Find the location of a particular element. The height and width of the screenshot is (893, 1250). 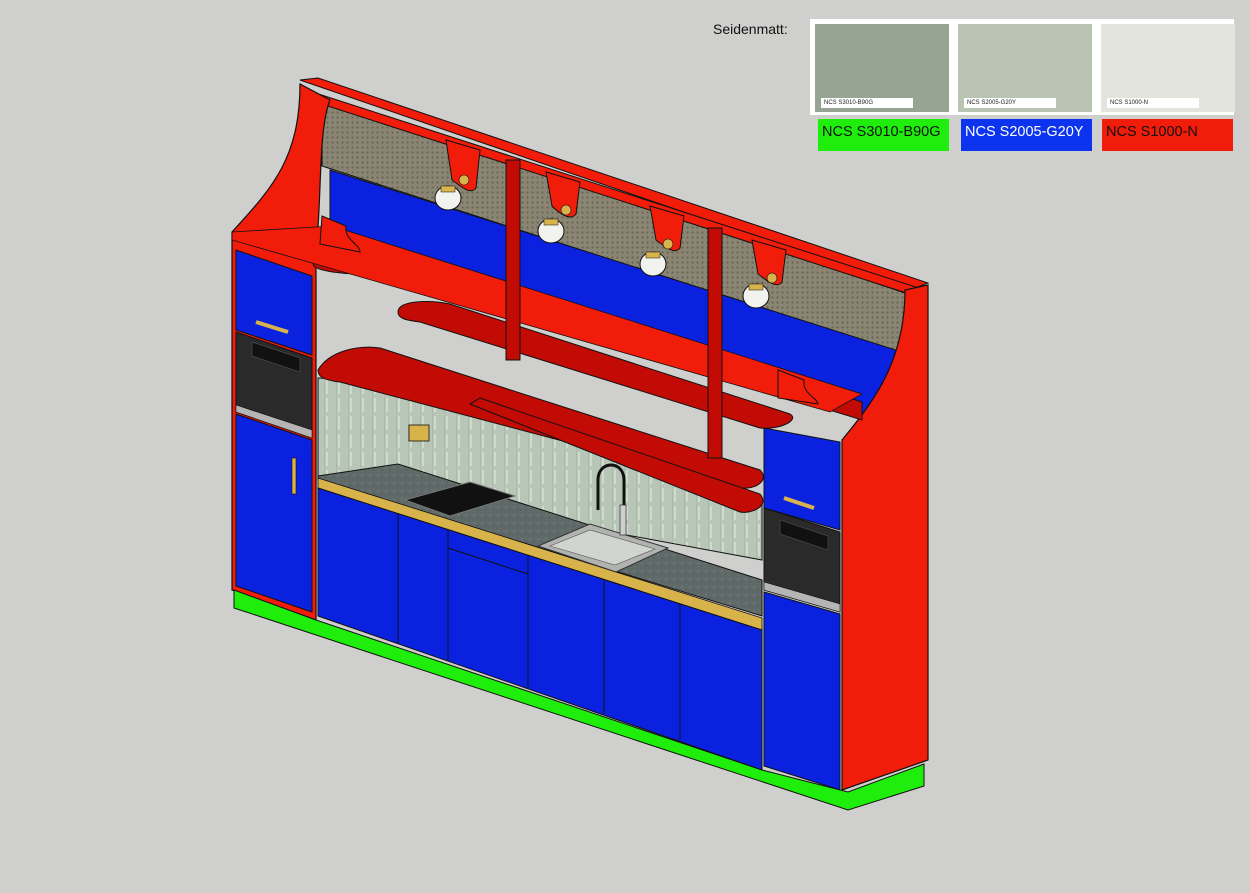

finish-label: Seidenmatt: is located at coordinates (750, 29).